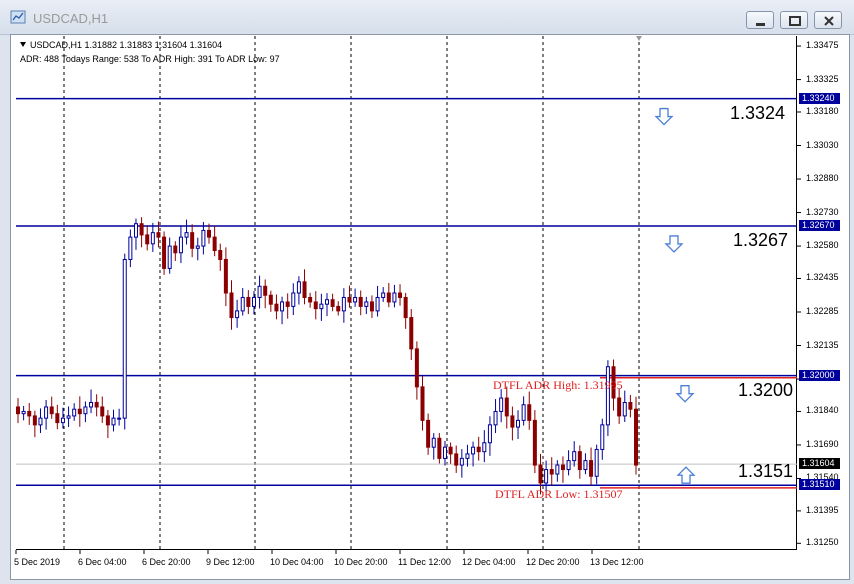  What do you see at coordinates (822, 443) in the screenshot?
I see `price-tick-label: 1.31690` at bounding box center [822, 443].